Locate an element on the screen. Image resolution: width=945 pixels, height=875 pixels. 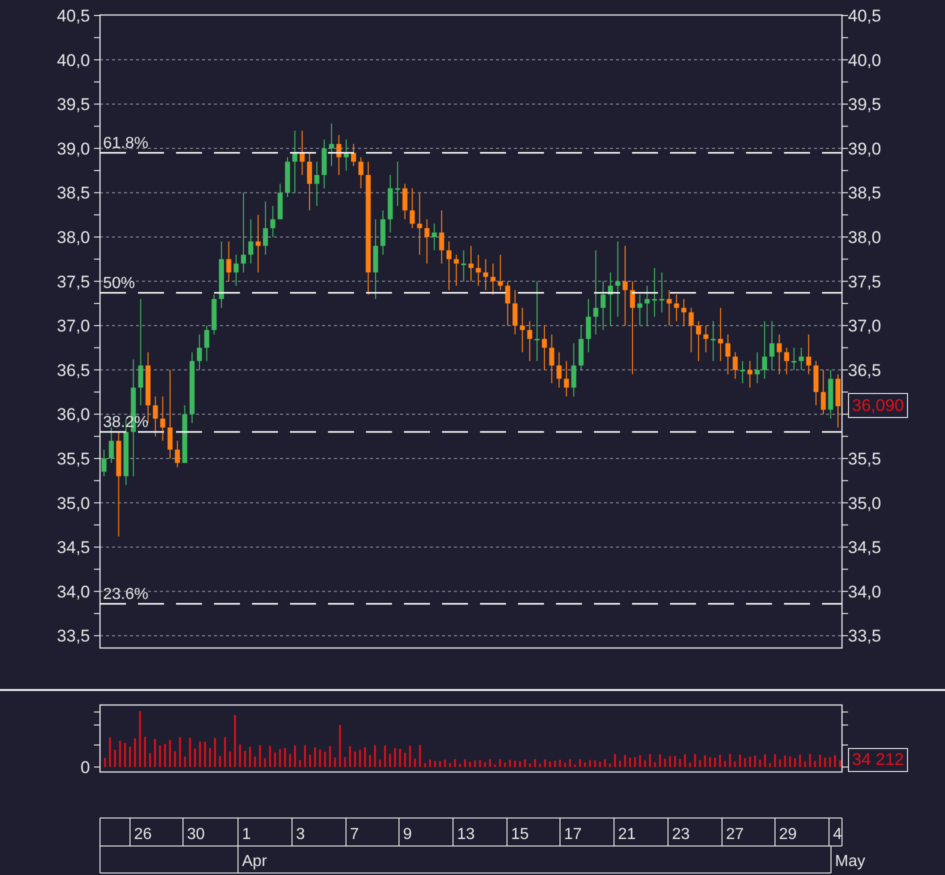
date-label: 29 is located at coordinates (788, 834).